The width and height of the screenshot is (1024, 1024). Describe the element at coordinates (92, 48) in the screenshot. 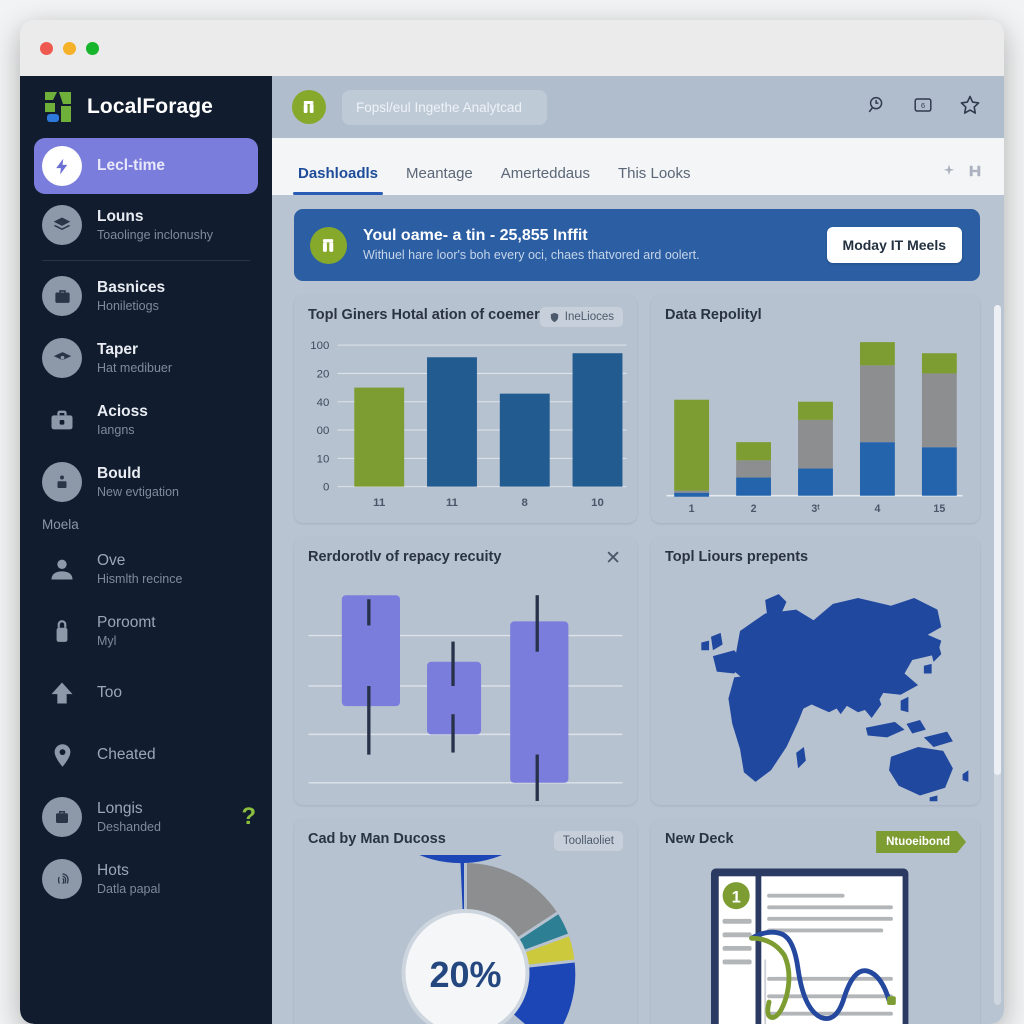

I see `zoom-window-button` at that location.